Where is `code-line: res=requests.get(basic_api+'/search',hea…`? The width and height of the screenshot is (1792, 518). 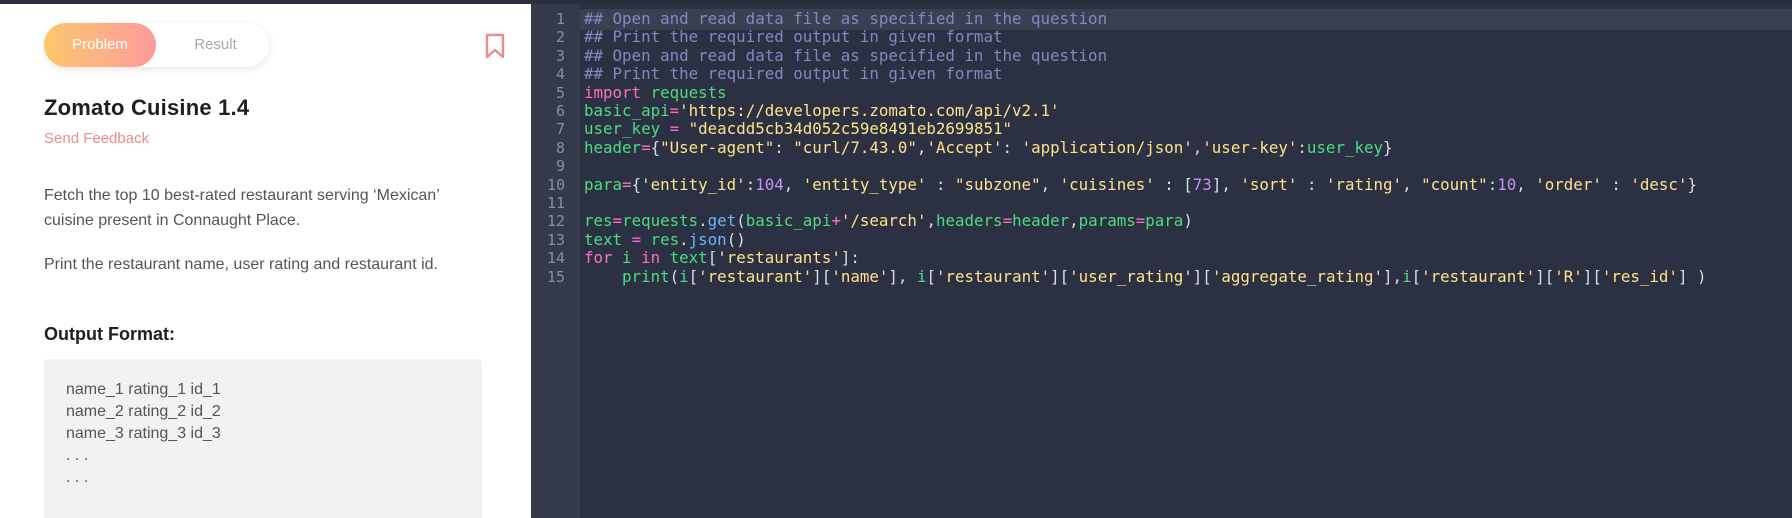
code-line: res=requests.get(basic_api+'/search',hea… is located at coordinates (888, 220).